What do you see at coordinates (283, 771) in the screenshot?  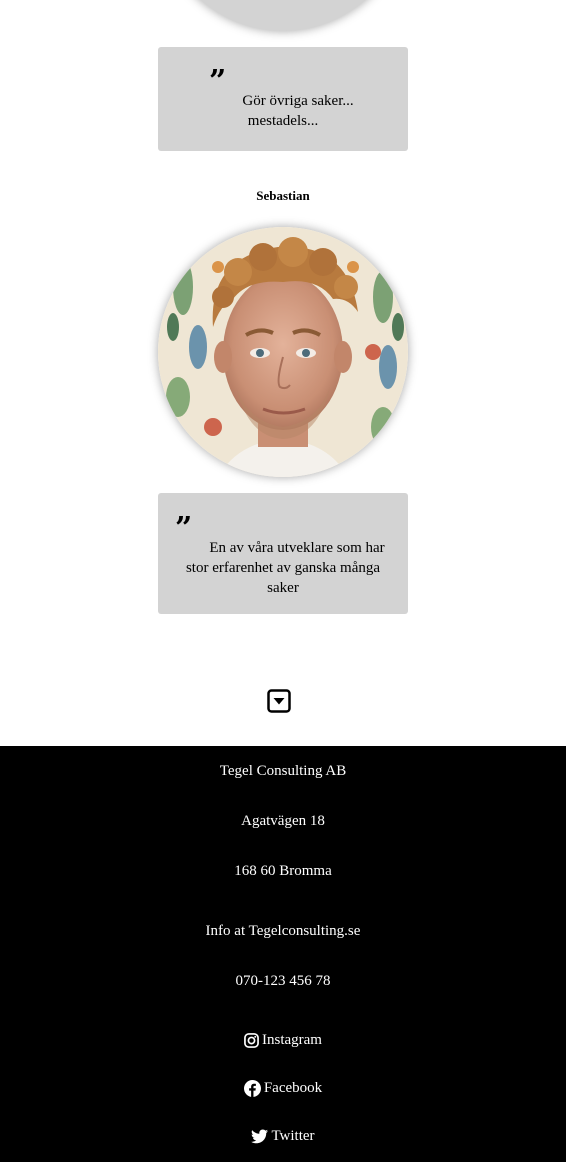 I see `company-name: Tegel Consulting AB` at bounding box center [283, 771].